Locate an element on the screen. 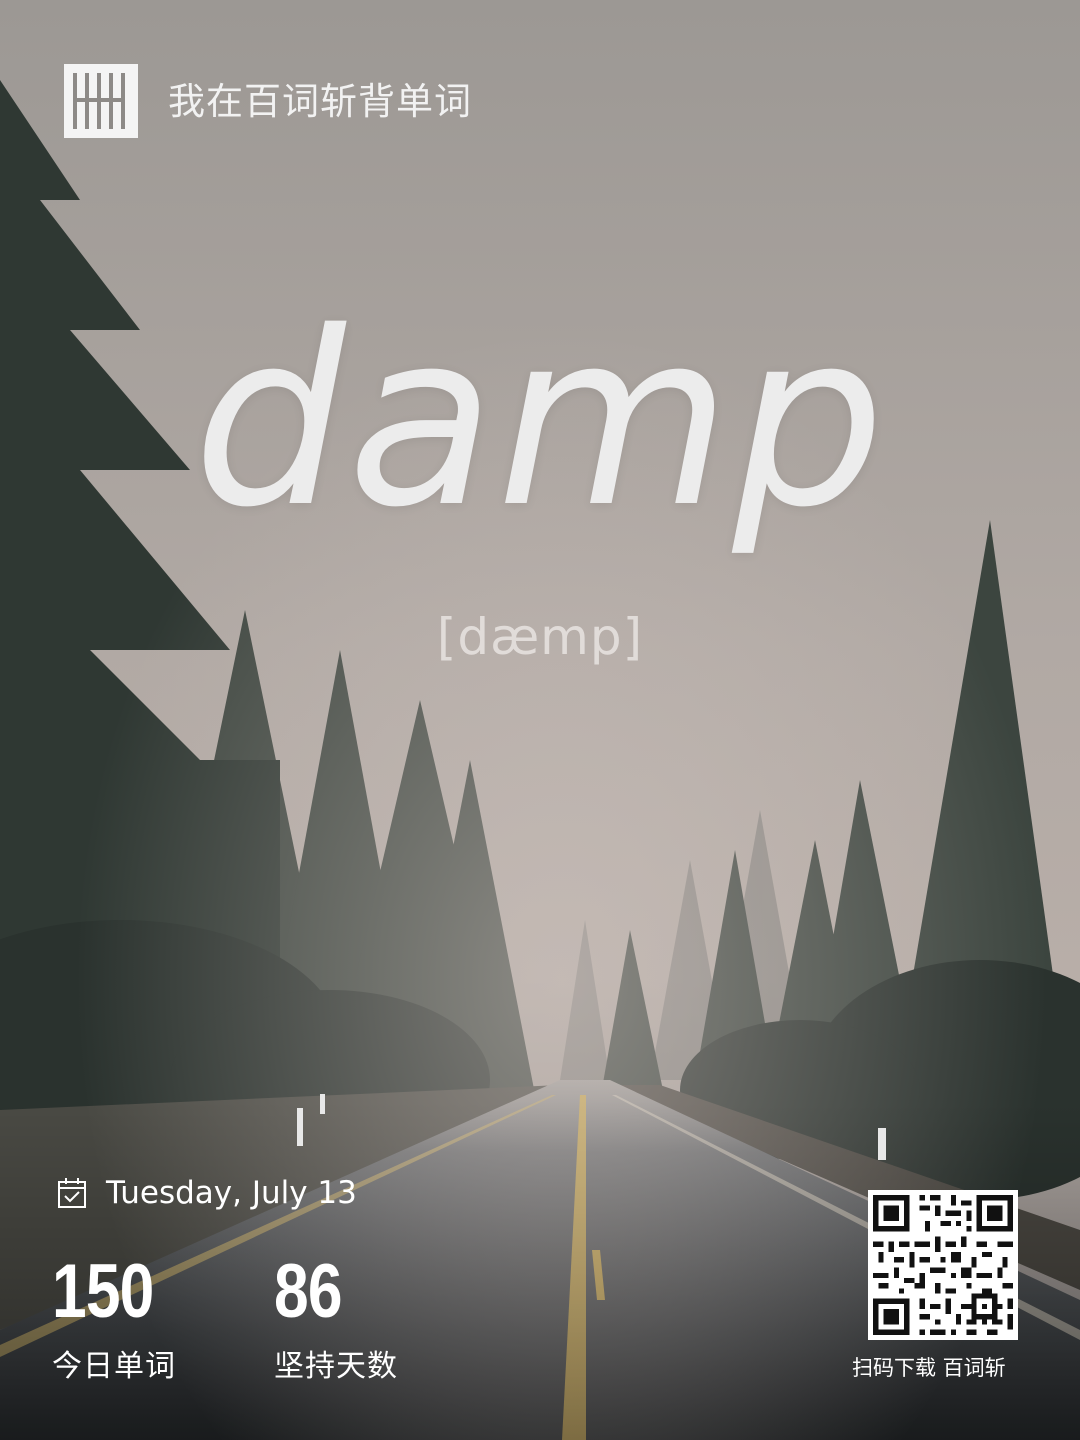  download-qr-section: 扫码下载 百词斩 is located at coordinates (937, 1284).